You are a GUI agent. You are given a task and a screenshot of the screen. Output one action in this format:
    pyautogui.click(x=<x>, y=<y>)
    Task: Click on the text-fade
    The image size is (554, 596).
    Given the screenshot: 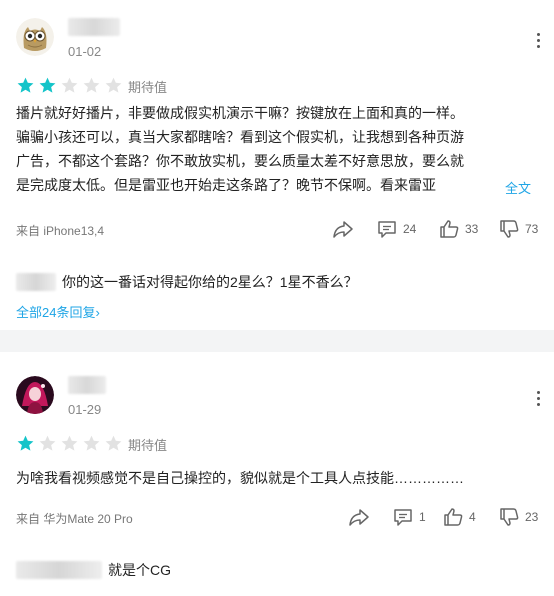 What is the action you would take?
    pyautogui.click(x=478, y=185)
    